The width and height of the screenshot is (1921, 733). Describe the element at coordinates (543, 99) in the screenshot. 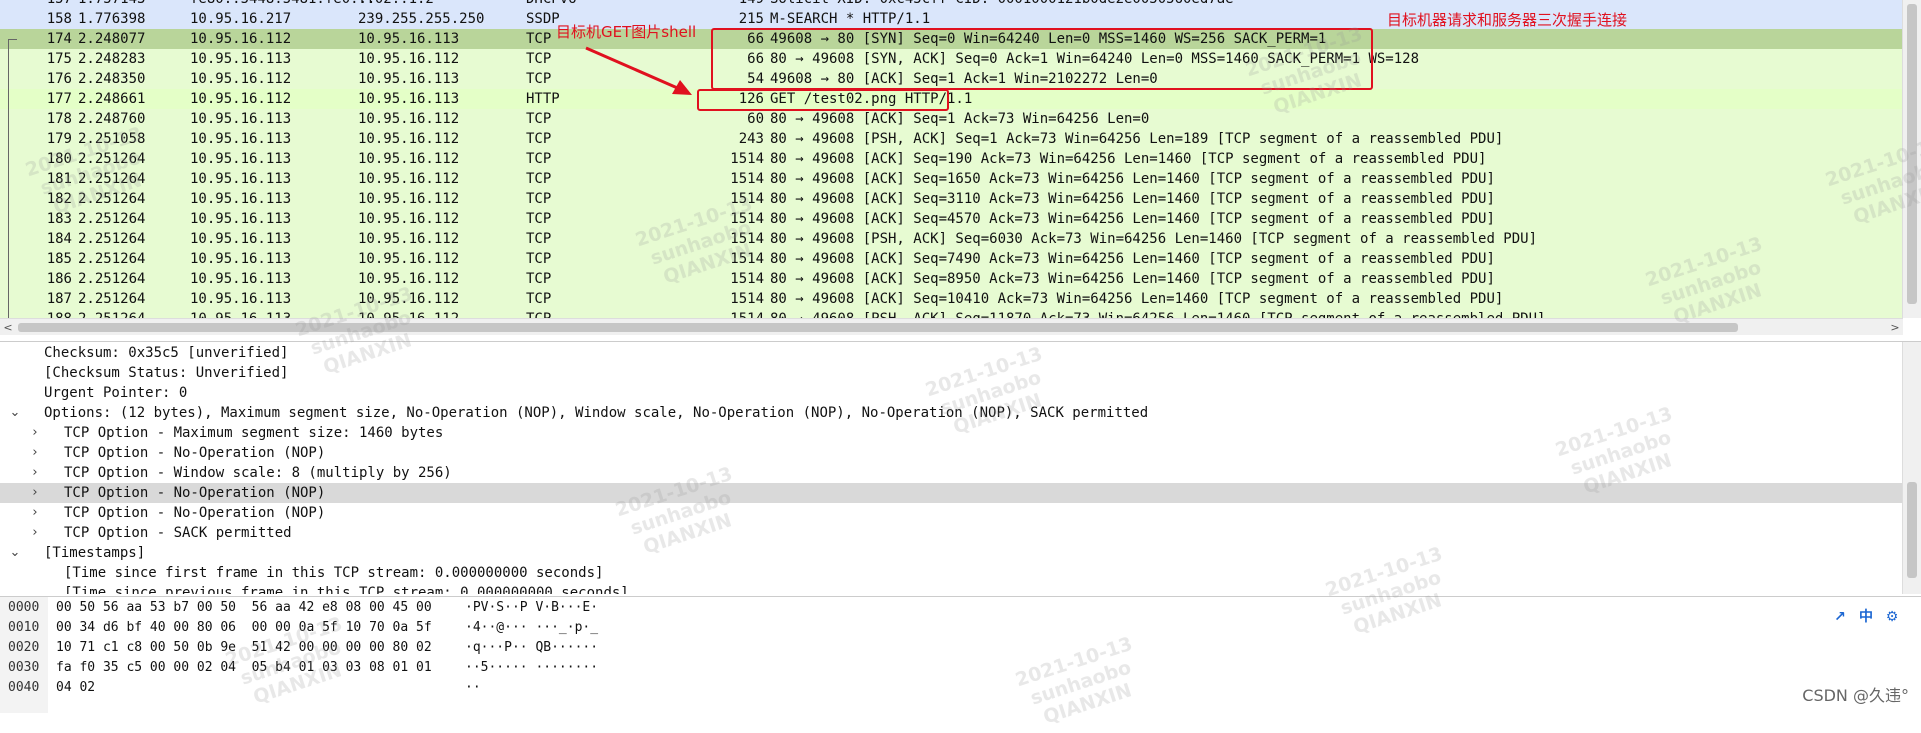

I see `packet-proto-cell: HTTP` at that location.